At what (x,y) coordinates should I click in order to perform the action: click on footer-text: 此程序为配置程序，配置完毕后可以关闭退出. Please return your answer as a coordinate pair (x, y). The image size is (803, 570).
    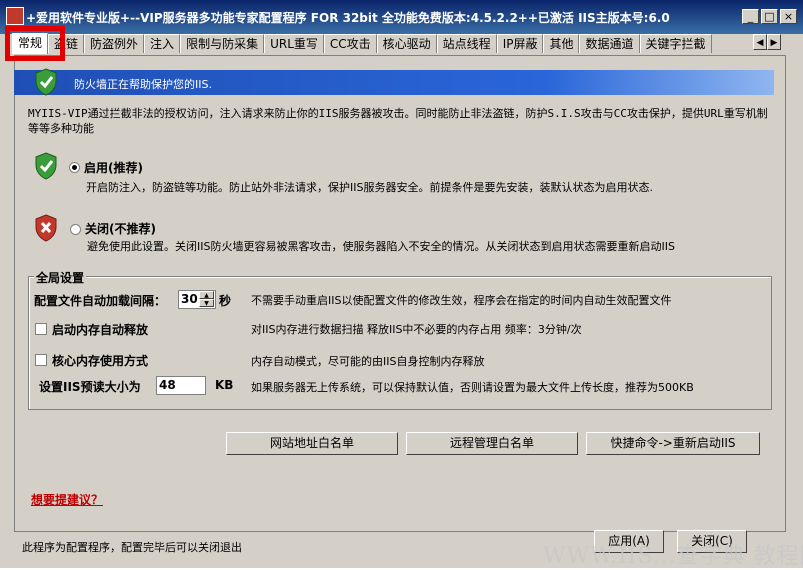
    Looking at the image, I should click on (132, 547).